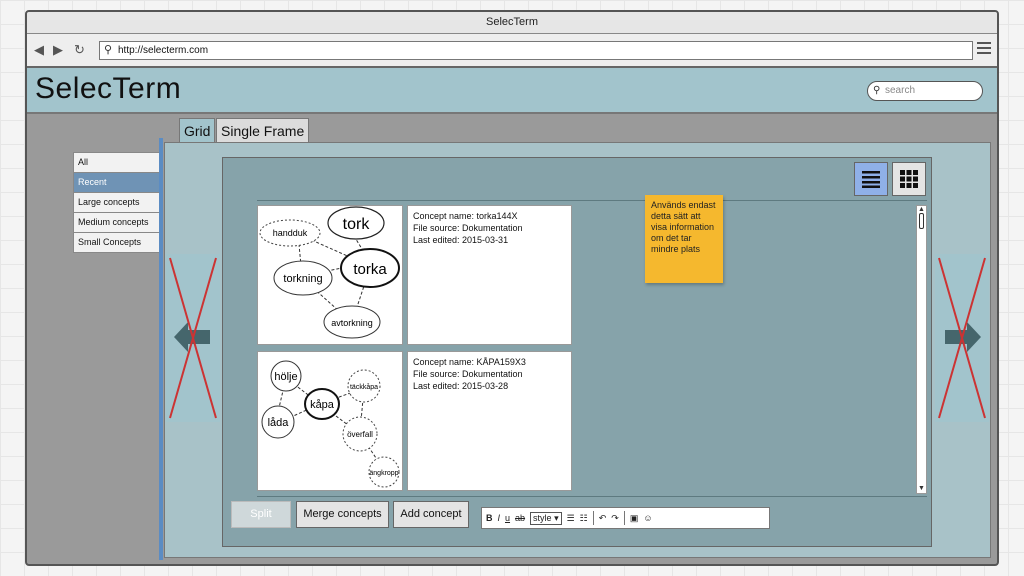 The image size is (1024, 576). Describe the element at coordinates (108, 88) in the screenshot. I see `app-logo: SelecTerm` at that location.